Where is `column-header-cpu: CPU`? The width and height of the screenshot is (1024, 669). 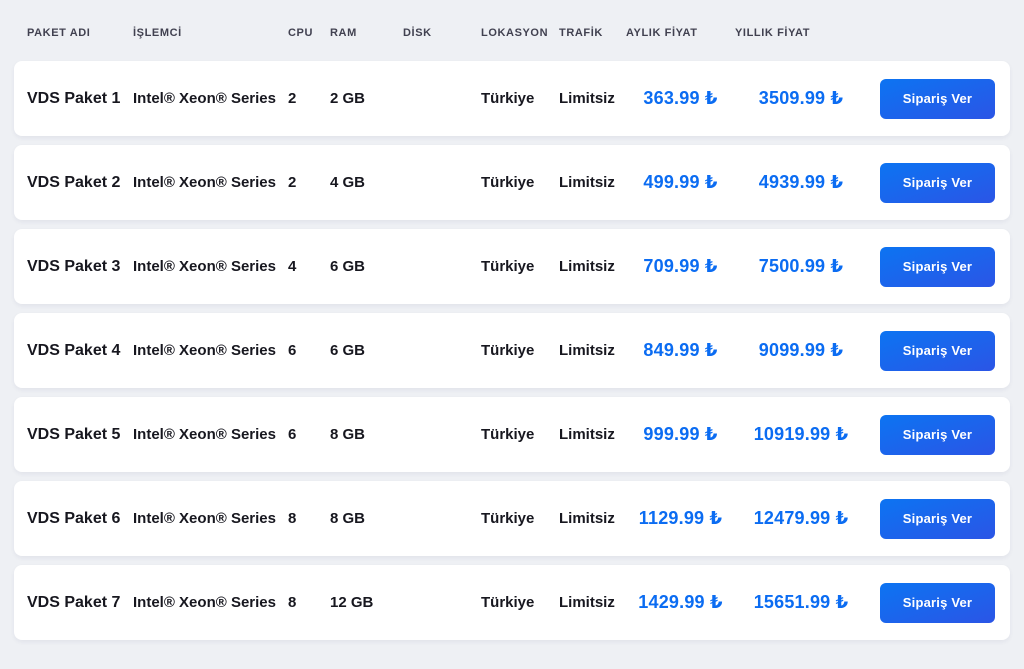 column-header-cpu: CPU is located at coordinates (301, 33).